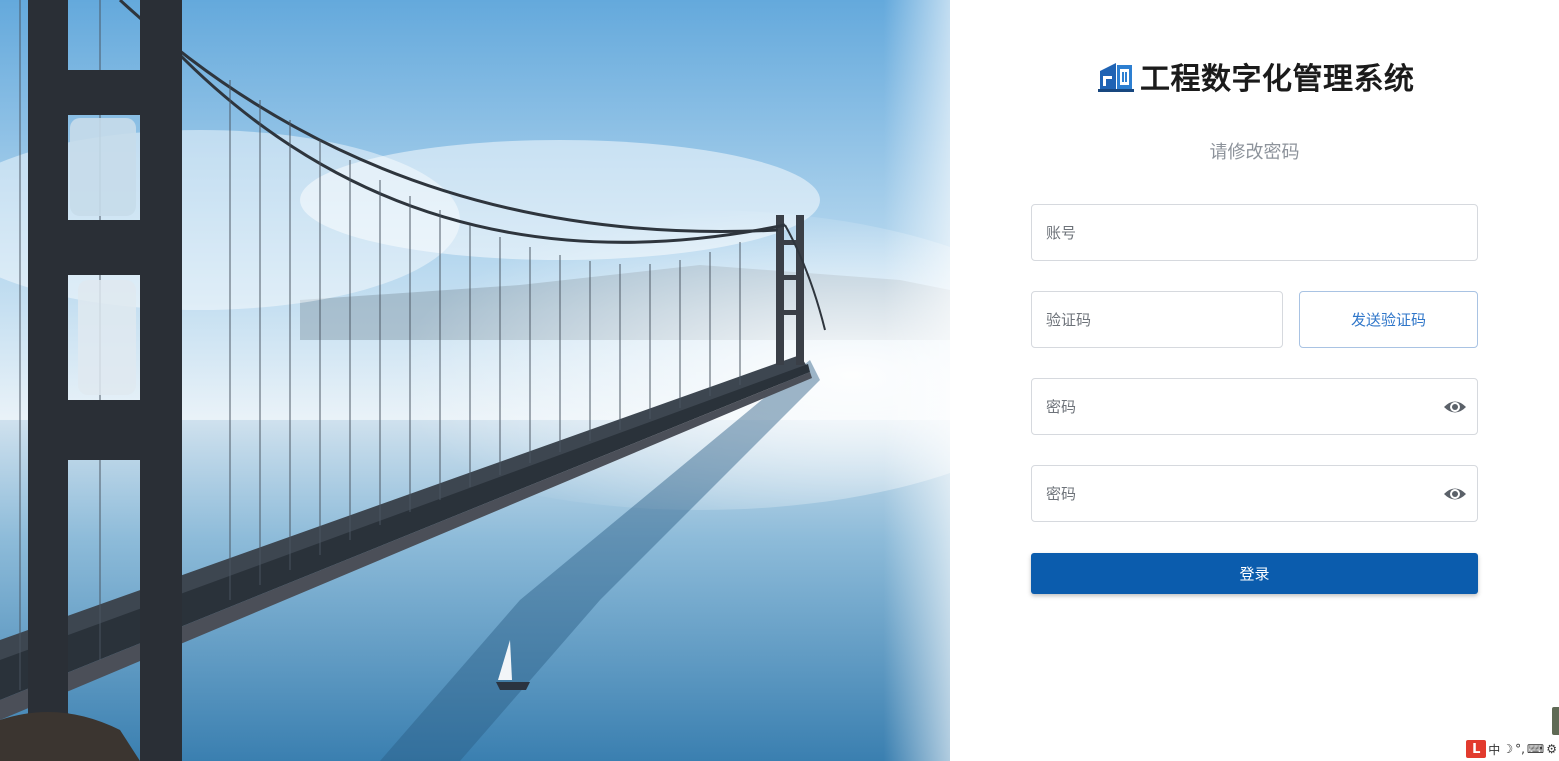 Image resolution: width=1559 pixels, height=761 pixels. I want to click on confirm-password-field, so click(1254, 493).